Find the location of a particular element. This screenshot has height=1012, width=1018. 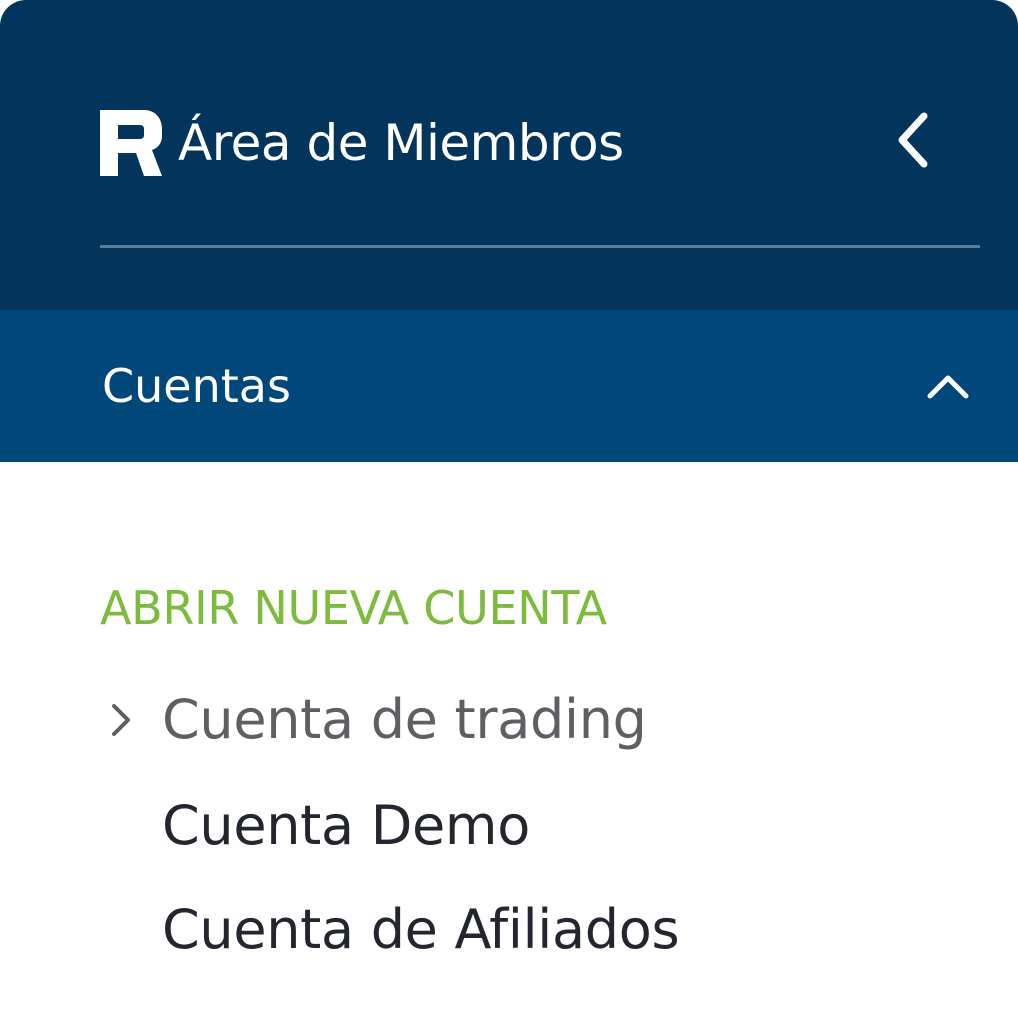

menu-item-label: Cuenta Demo is located at coordinates (346, 825).